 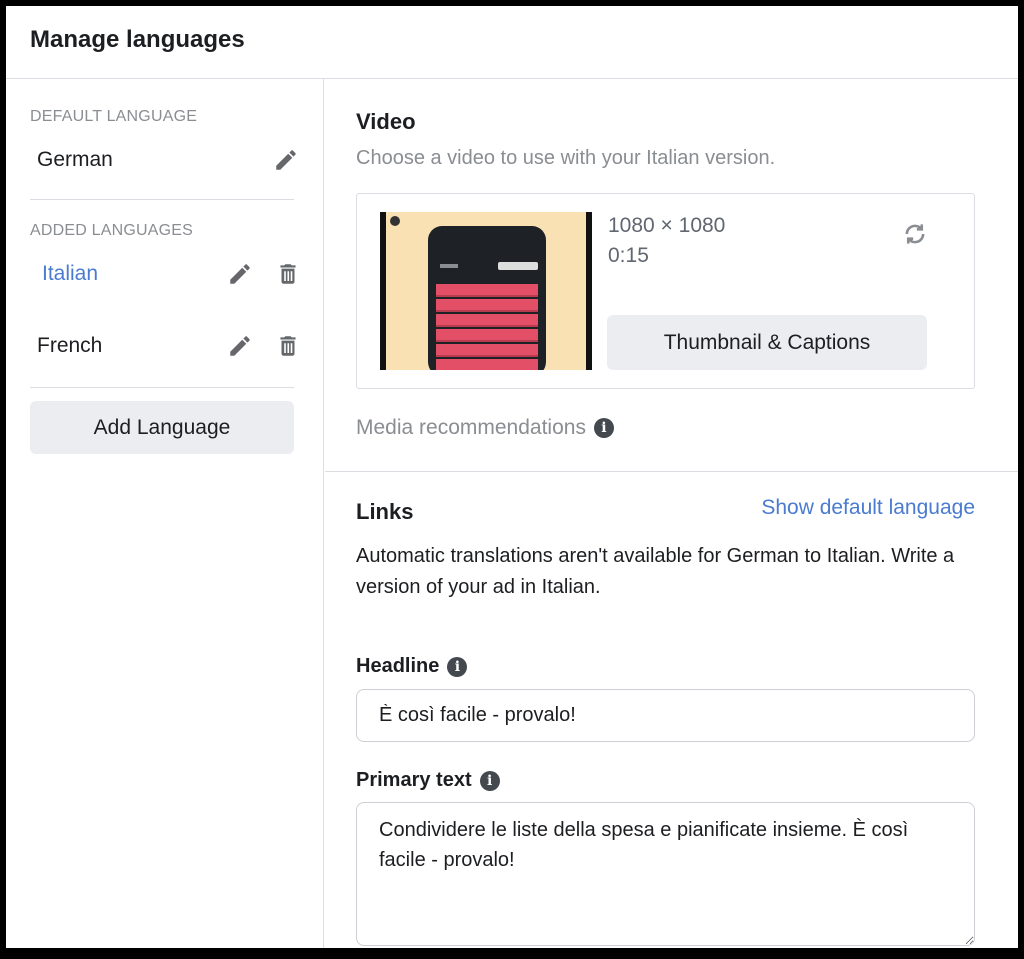 I want to click on dialog-header: Manage languages, so click(x=512, y=42).